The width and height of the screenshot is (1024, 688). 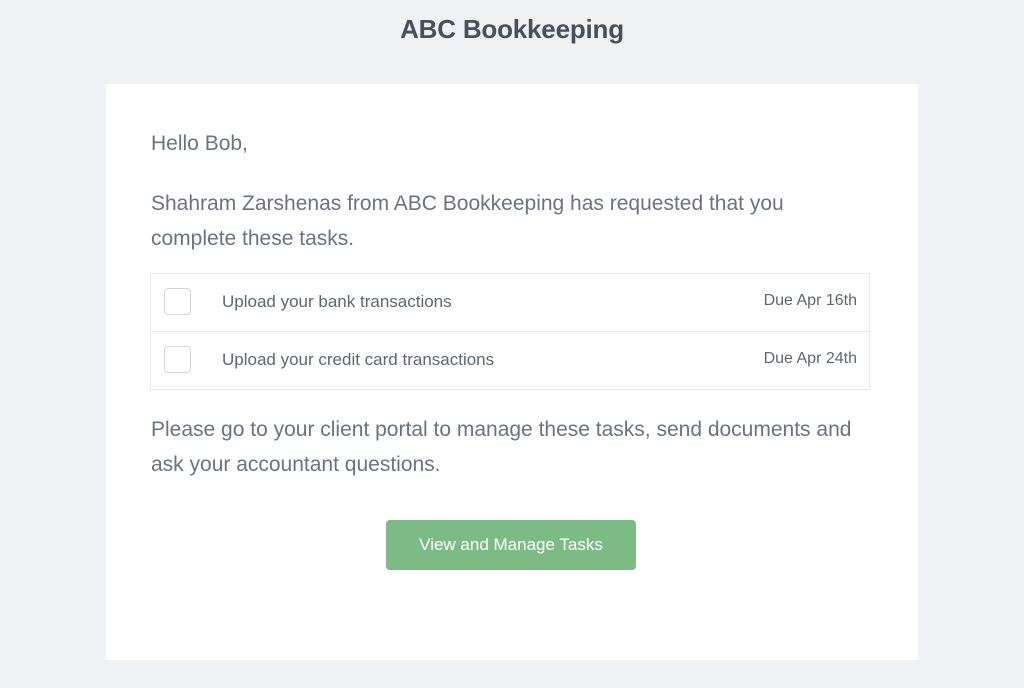 What do you see at coordinates (810, 300) in the screenshot?
I see `task-due-date: Due Apr 16th` at bounding box center [810, 300].